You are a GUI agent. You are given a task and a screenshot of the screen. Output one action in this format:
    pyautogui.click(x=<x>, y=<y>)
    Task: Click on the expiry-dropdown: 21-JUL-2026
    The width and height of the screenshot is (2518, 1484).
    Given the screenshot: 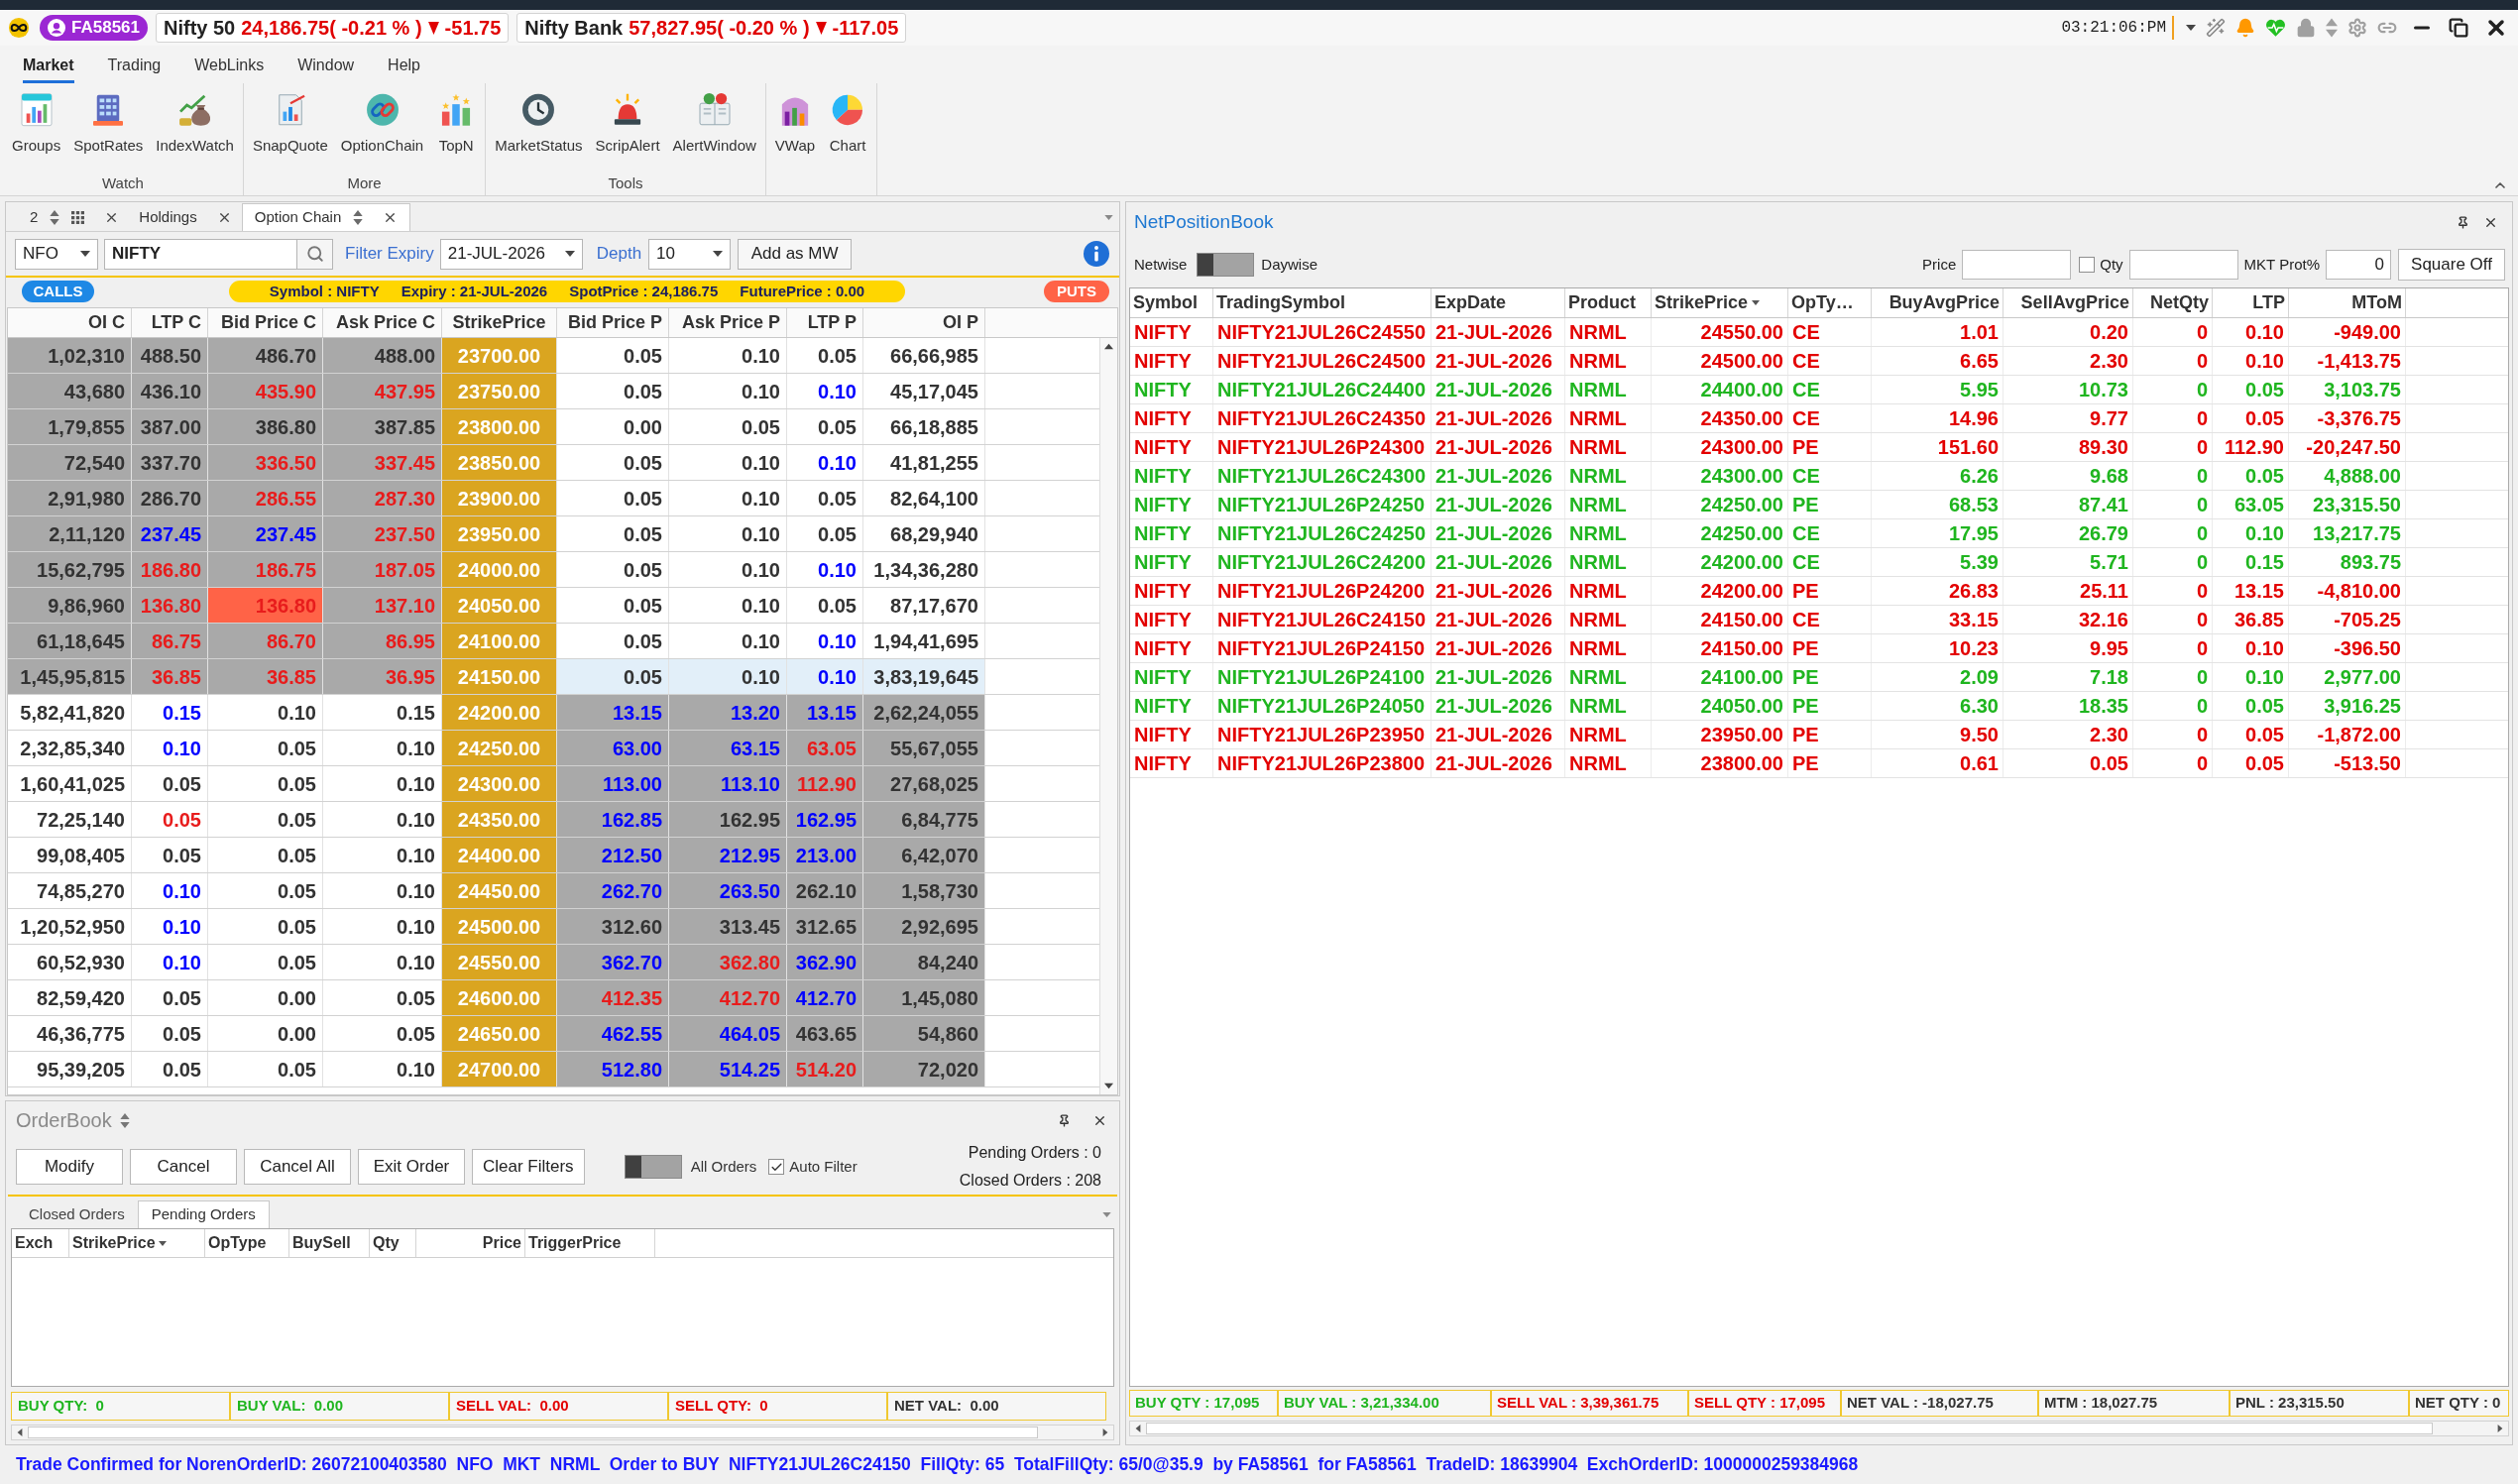 What is the action you would take?
    pyautogui.click(x=511, y=254)
    